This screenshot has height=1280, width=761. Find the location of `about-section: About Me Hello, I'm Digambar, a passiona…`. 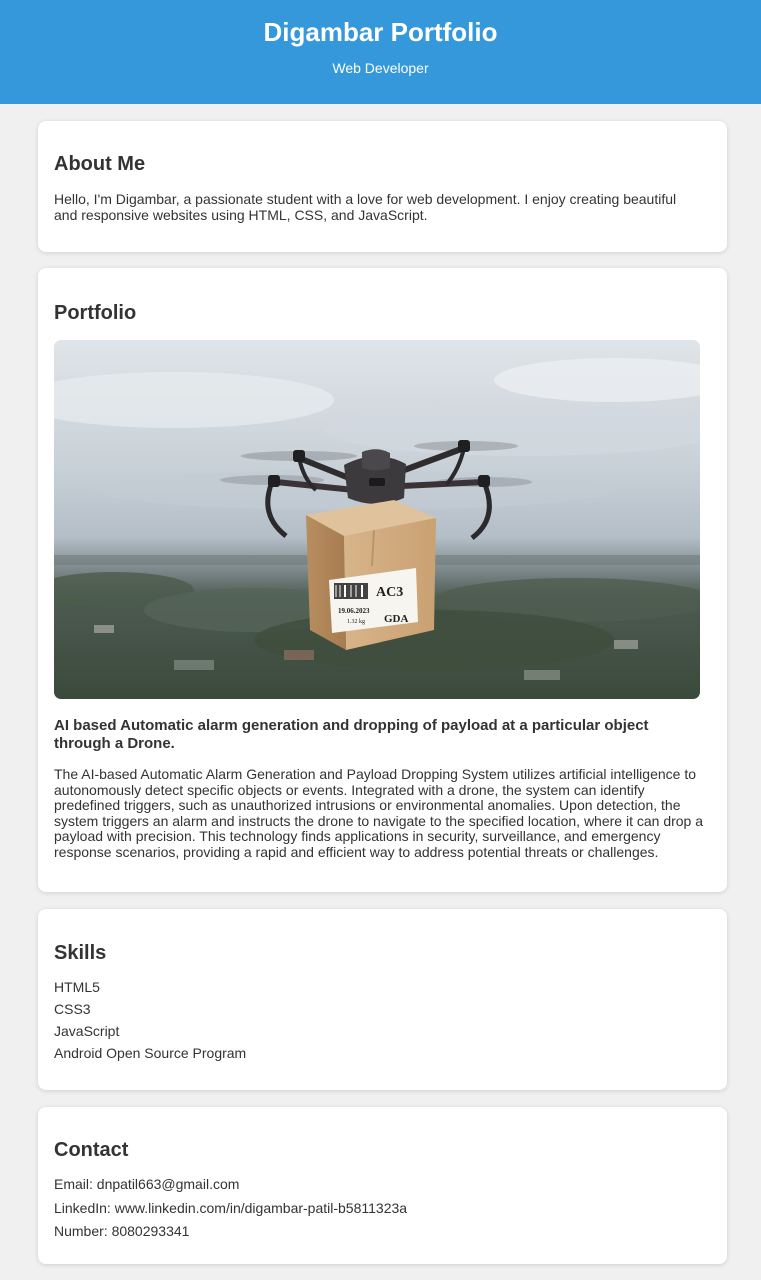

about-section: About Me Hello, I'm Digambar, a passiona… is located at coordinates (382, 186).